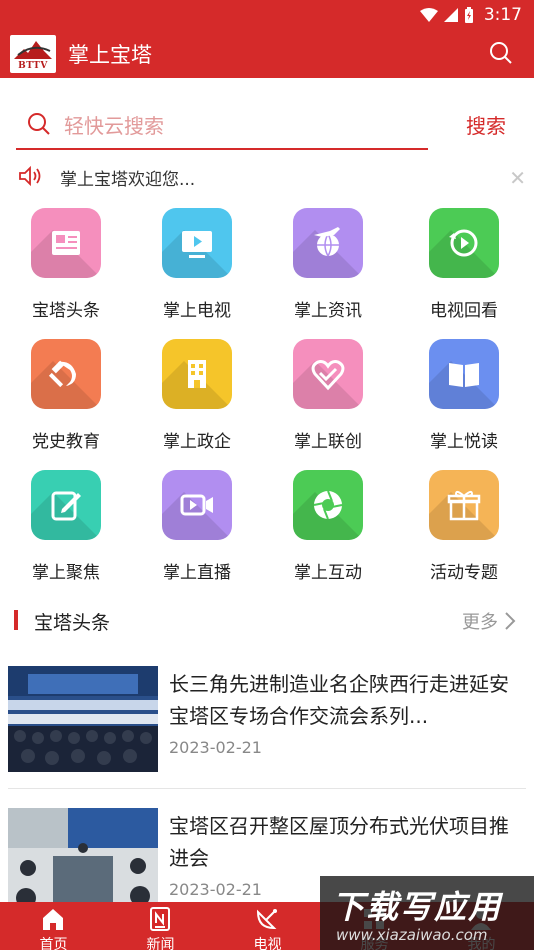 This screenshot has height=950, width=534. I want to click on more-link: 更多, so click(480, 621).